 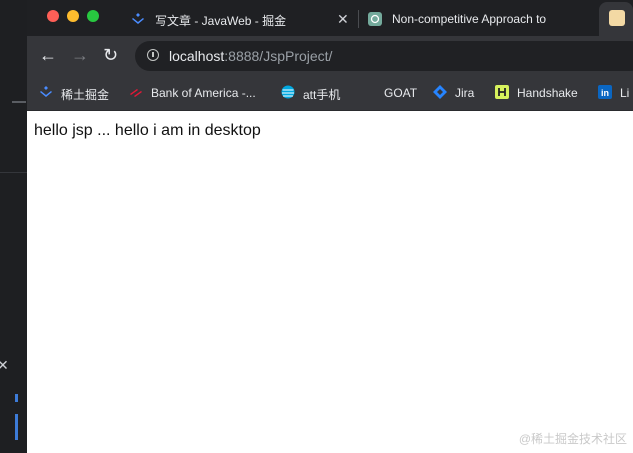 What do you see at coordinates (465, 93) in the screenshot?
I see `bookmark-label: Jira` at bounding box center [465, 93].